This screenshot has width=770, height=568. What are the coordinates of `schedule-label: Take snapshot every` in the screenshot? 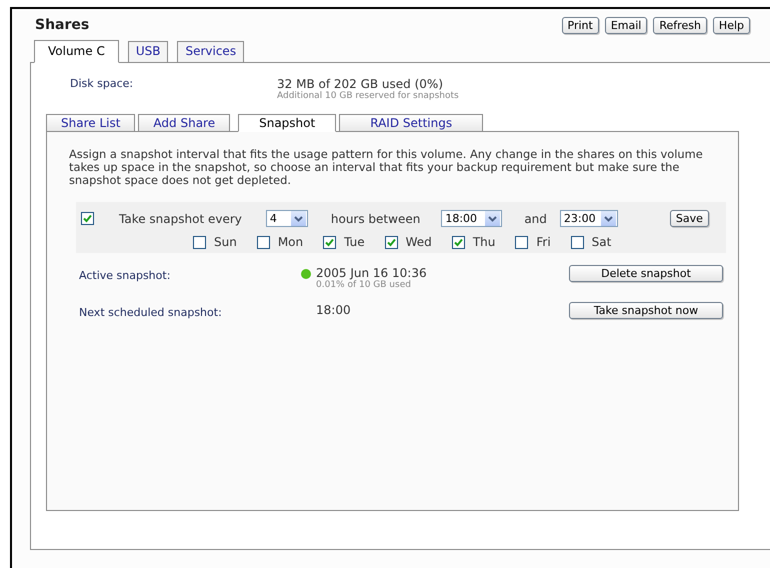 It's located at (180, 219).